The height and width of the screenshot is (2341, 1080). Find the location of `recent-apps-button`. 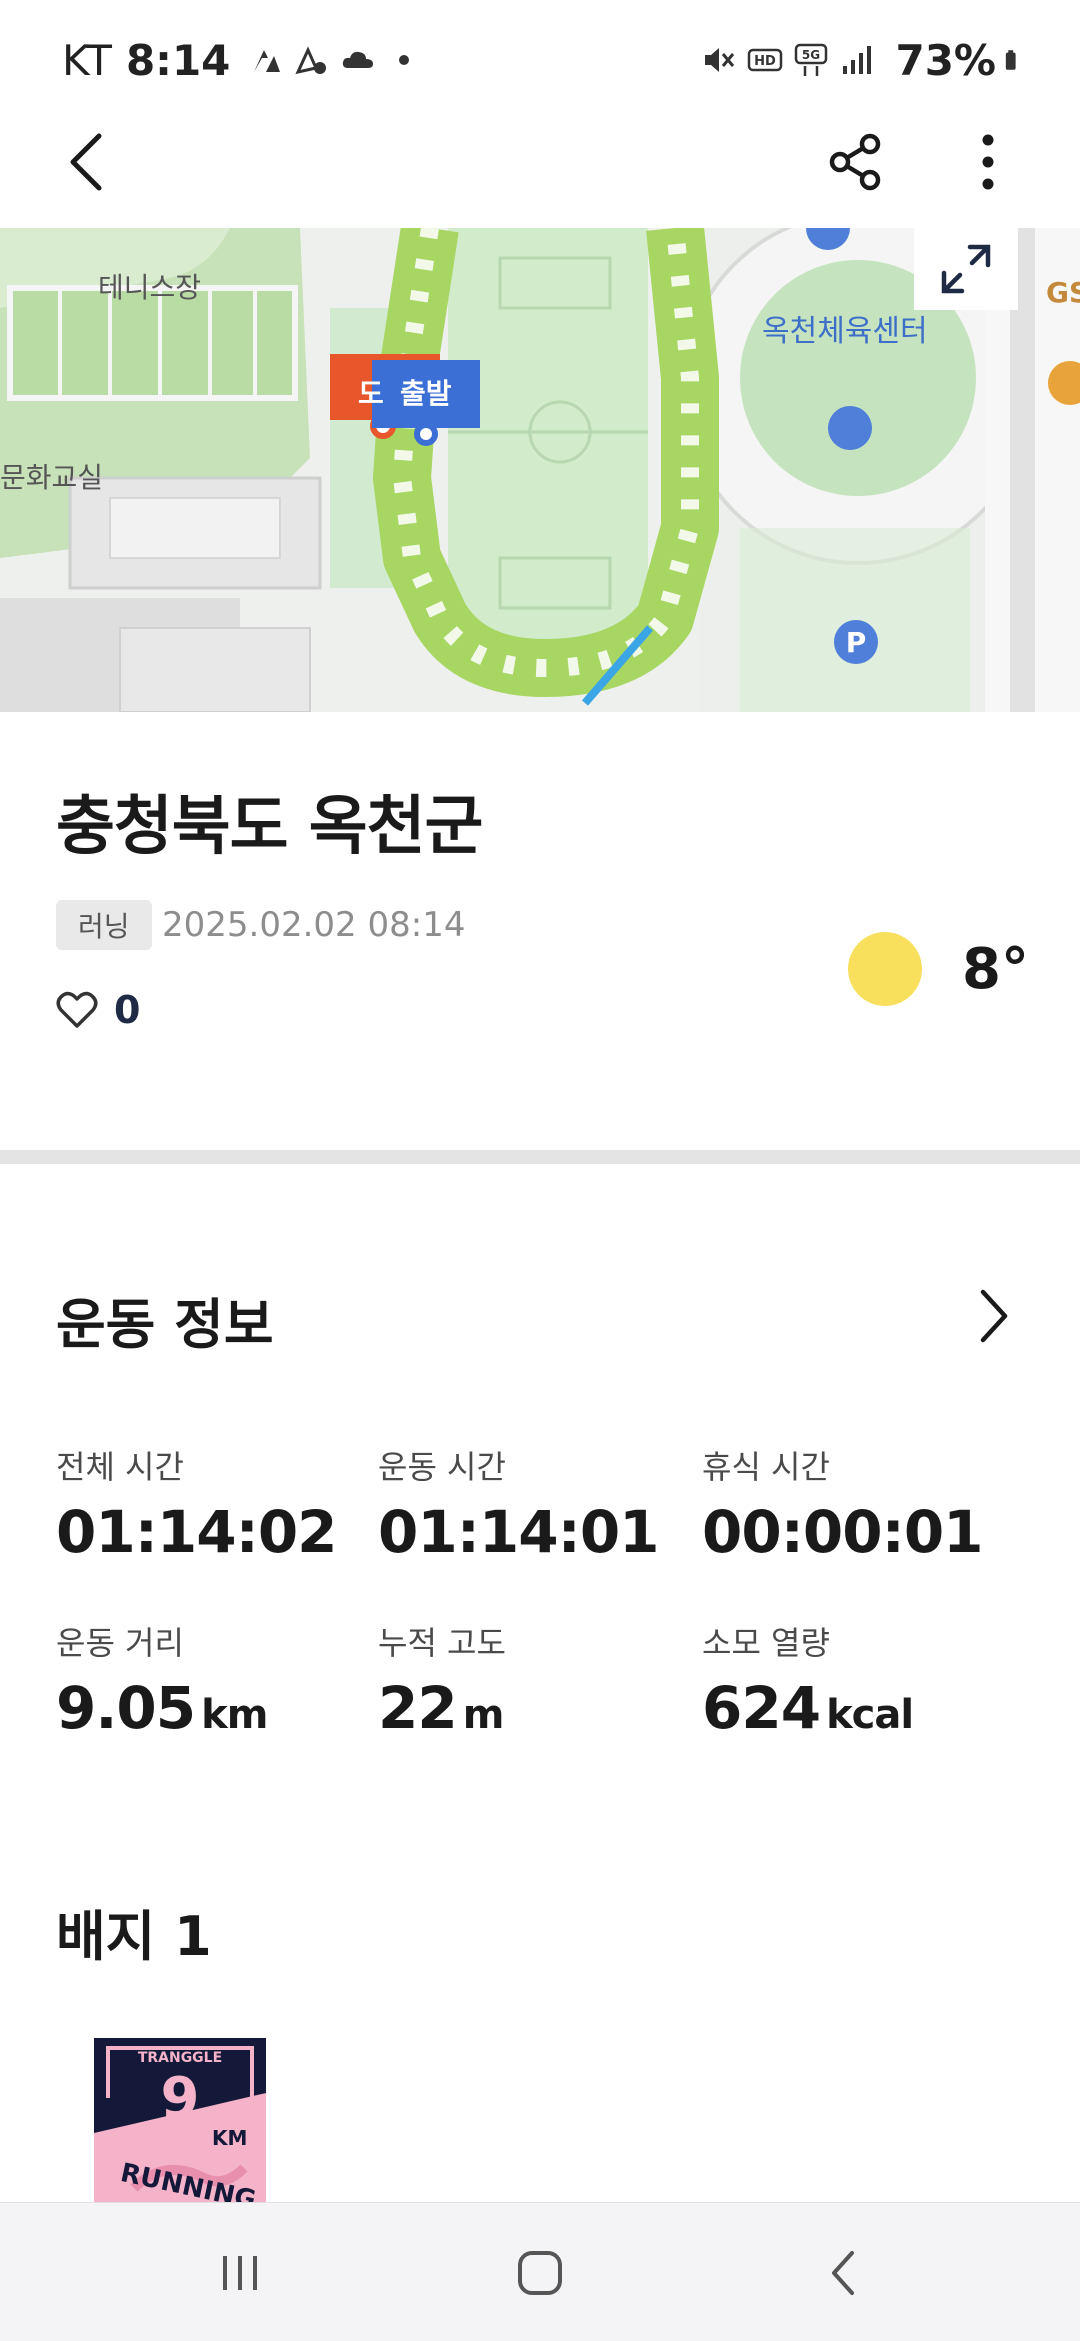

recent-apps-button is located at coordinates (240, 2273).